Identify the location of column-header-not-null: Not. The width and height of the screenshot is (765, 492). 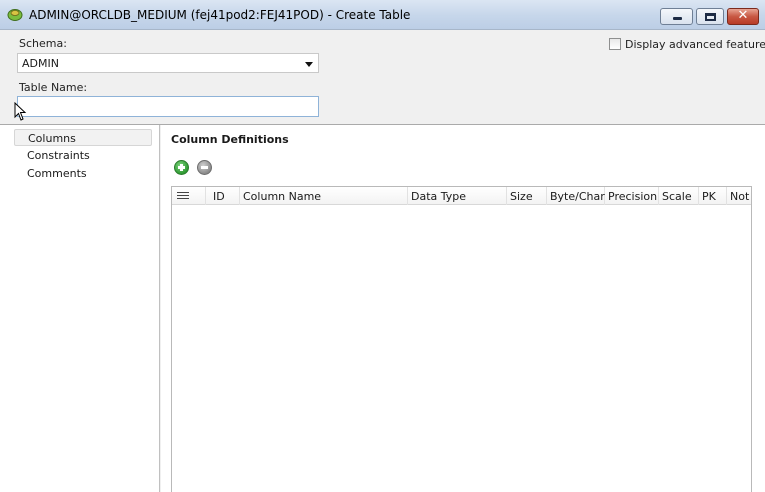
(739, 196).